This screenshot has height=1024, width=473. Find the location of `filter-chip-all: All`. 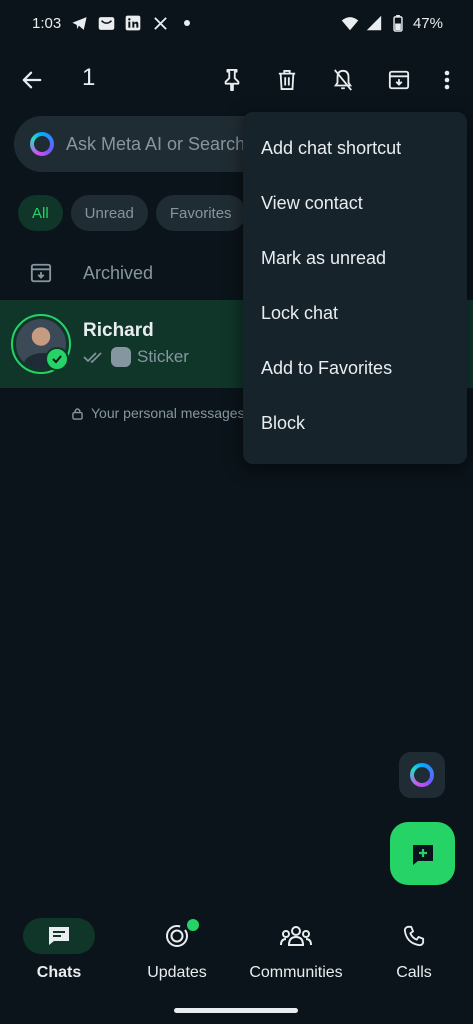

filter-chip-all: All is located at coordinates (40, 213).